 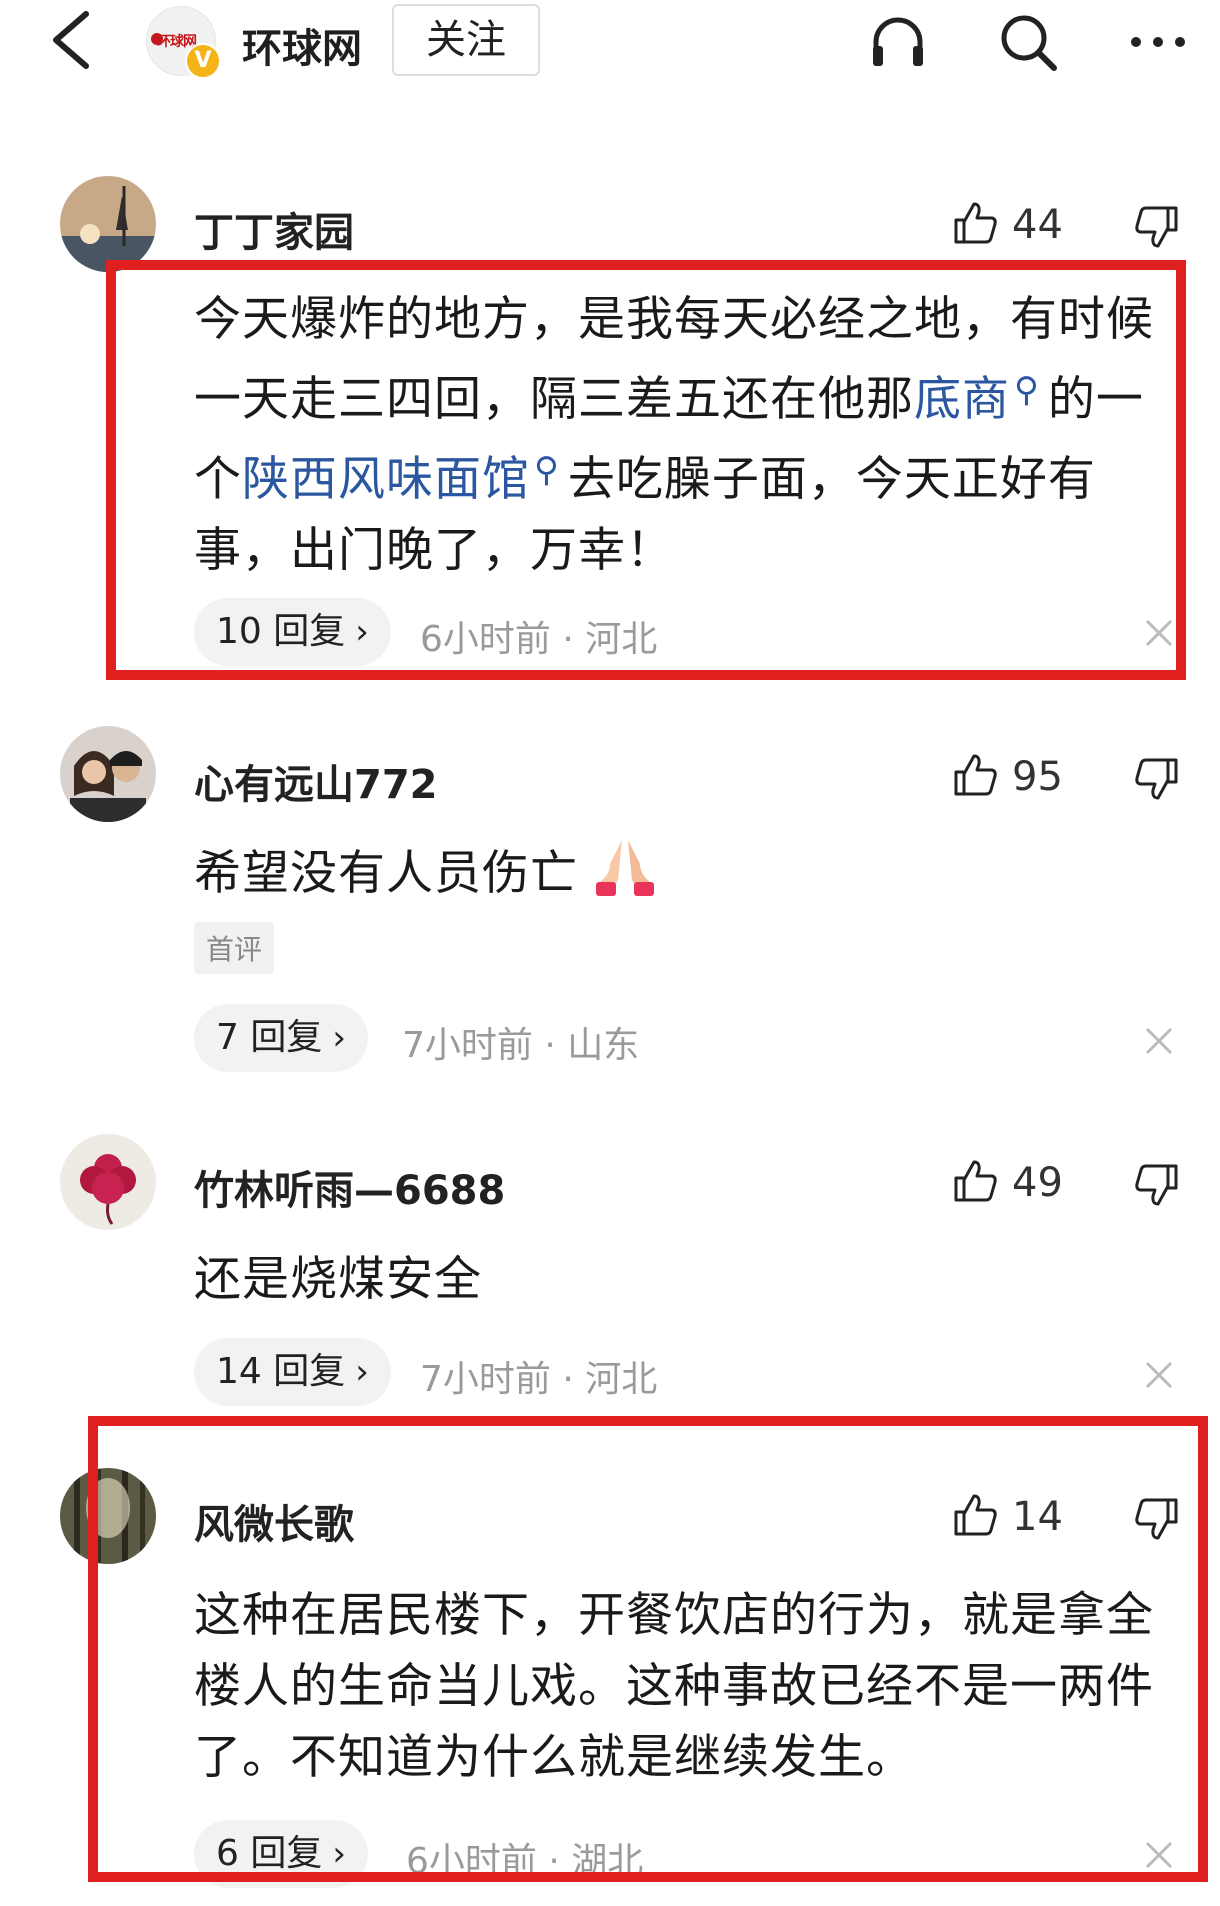 I want to click on comment-username: 竹林听雨—6688, so click(x=349, y=1187).